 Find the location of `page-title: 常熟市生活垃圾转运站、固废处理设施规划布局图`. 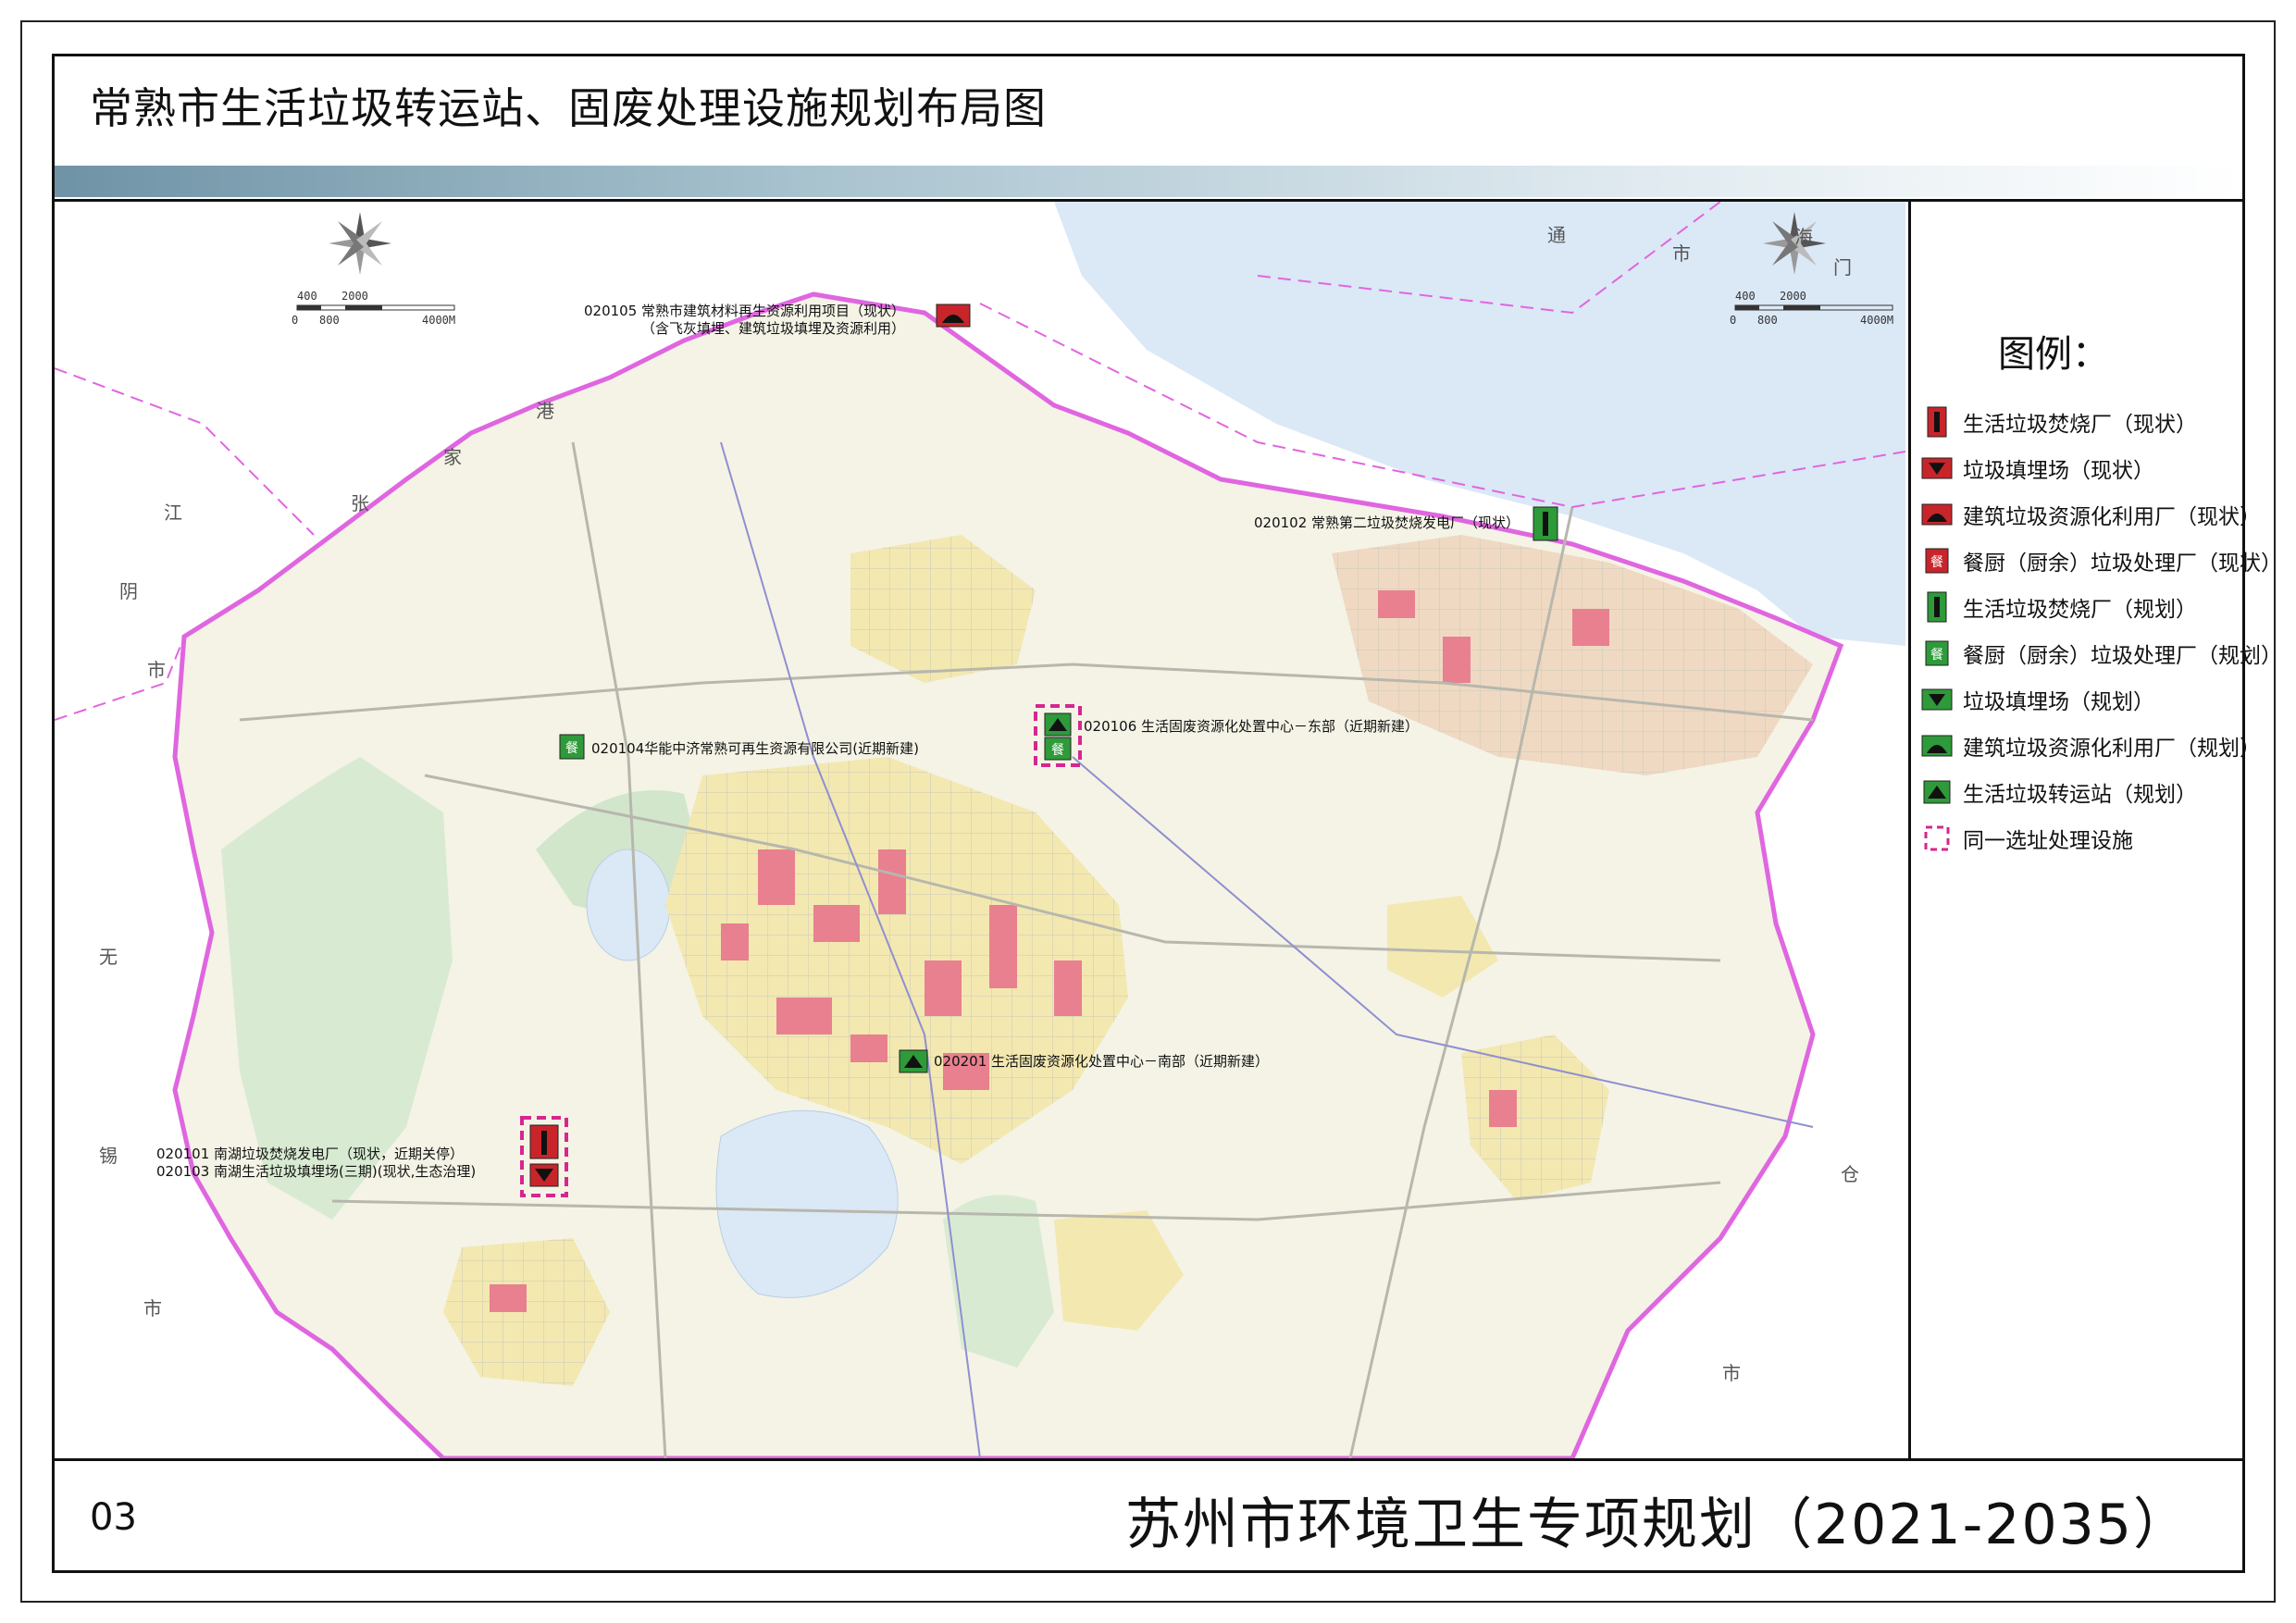

page-title: 常熟市生活垃圾转运站、固废处理设施规划布局图 is located at coordinates (568, 108).